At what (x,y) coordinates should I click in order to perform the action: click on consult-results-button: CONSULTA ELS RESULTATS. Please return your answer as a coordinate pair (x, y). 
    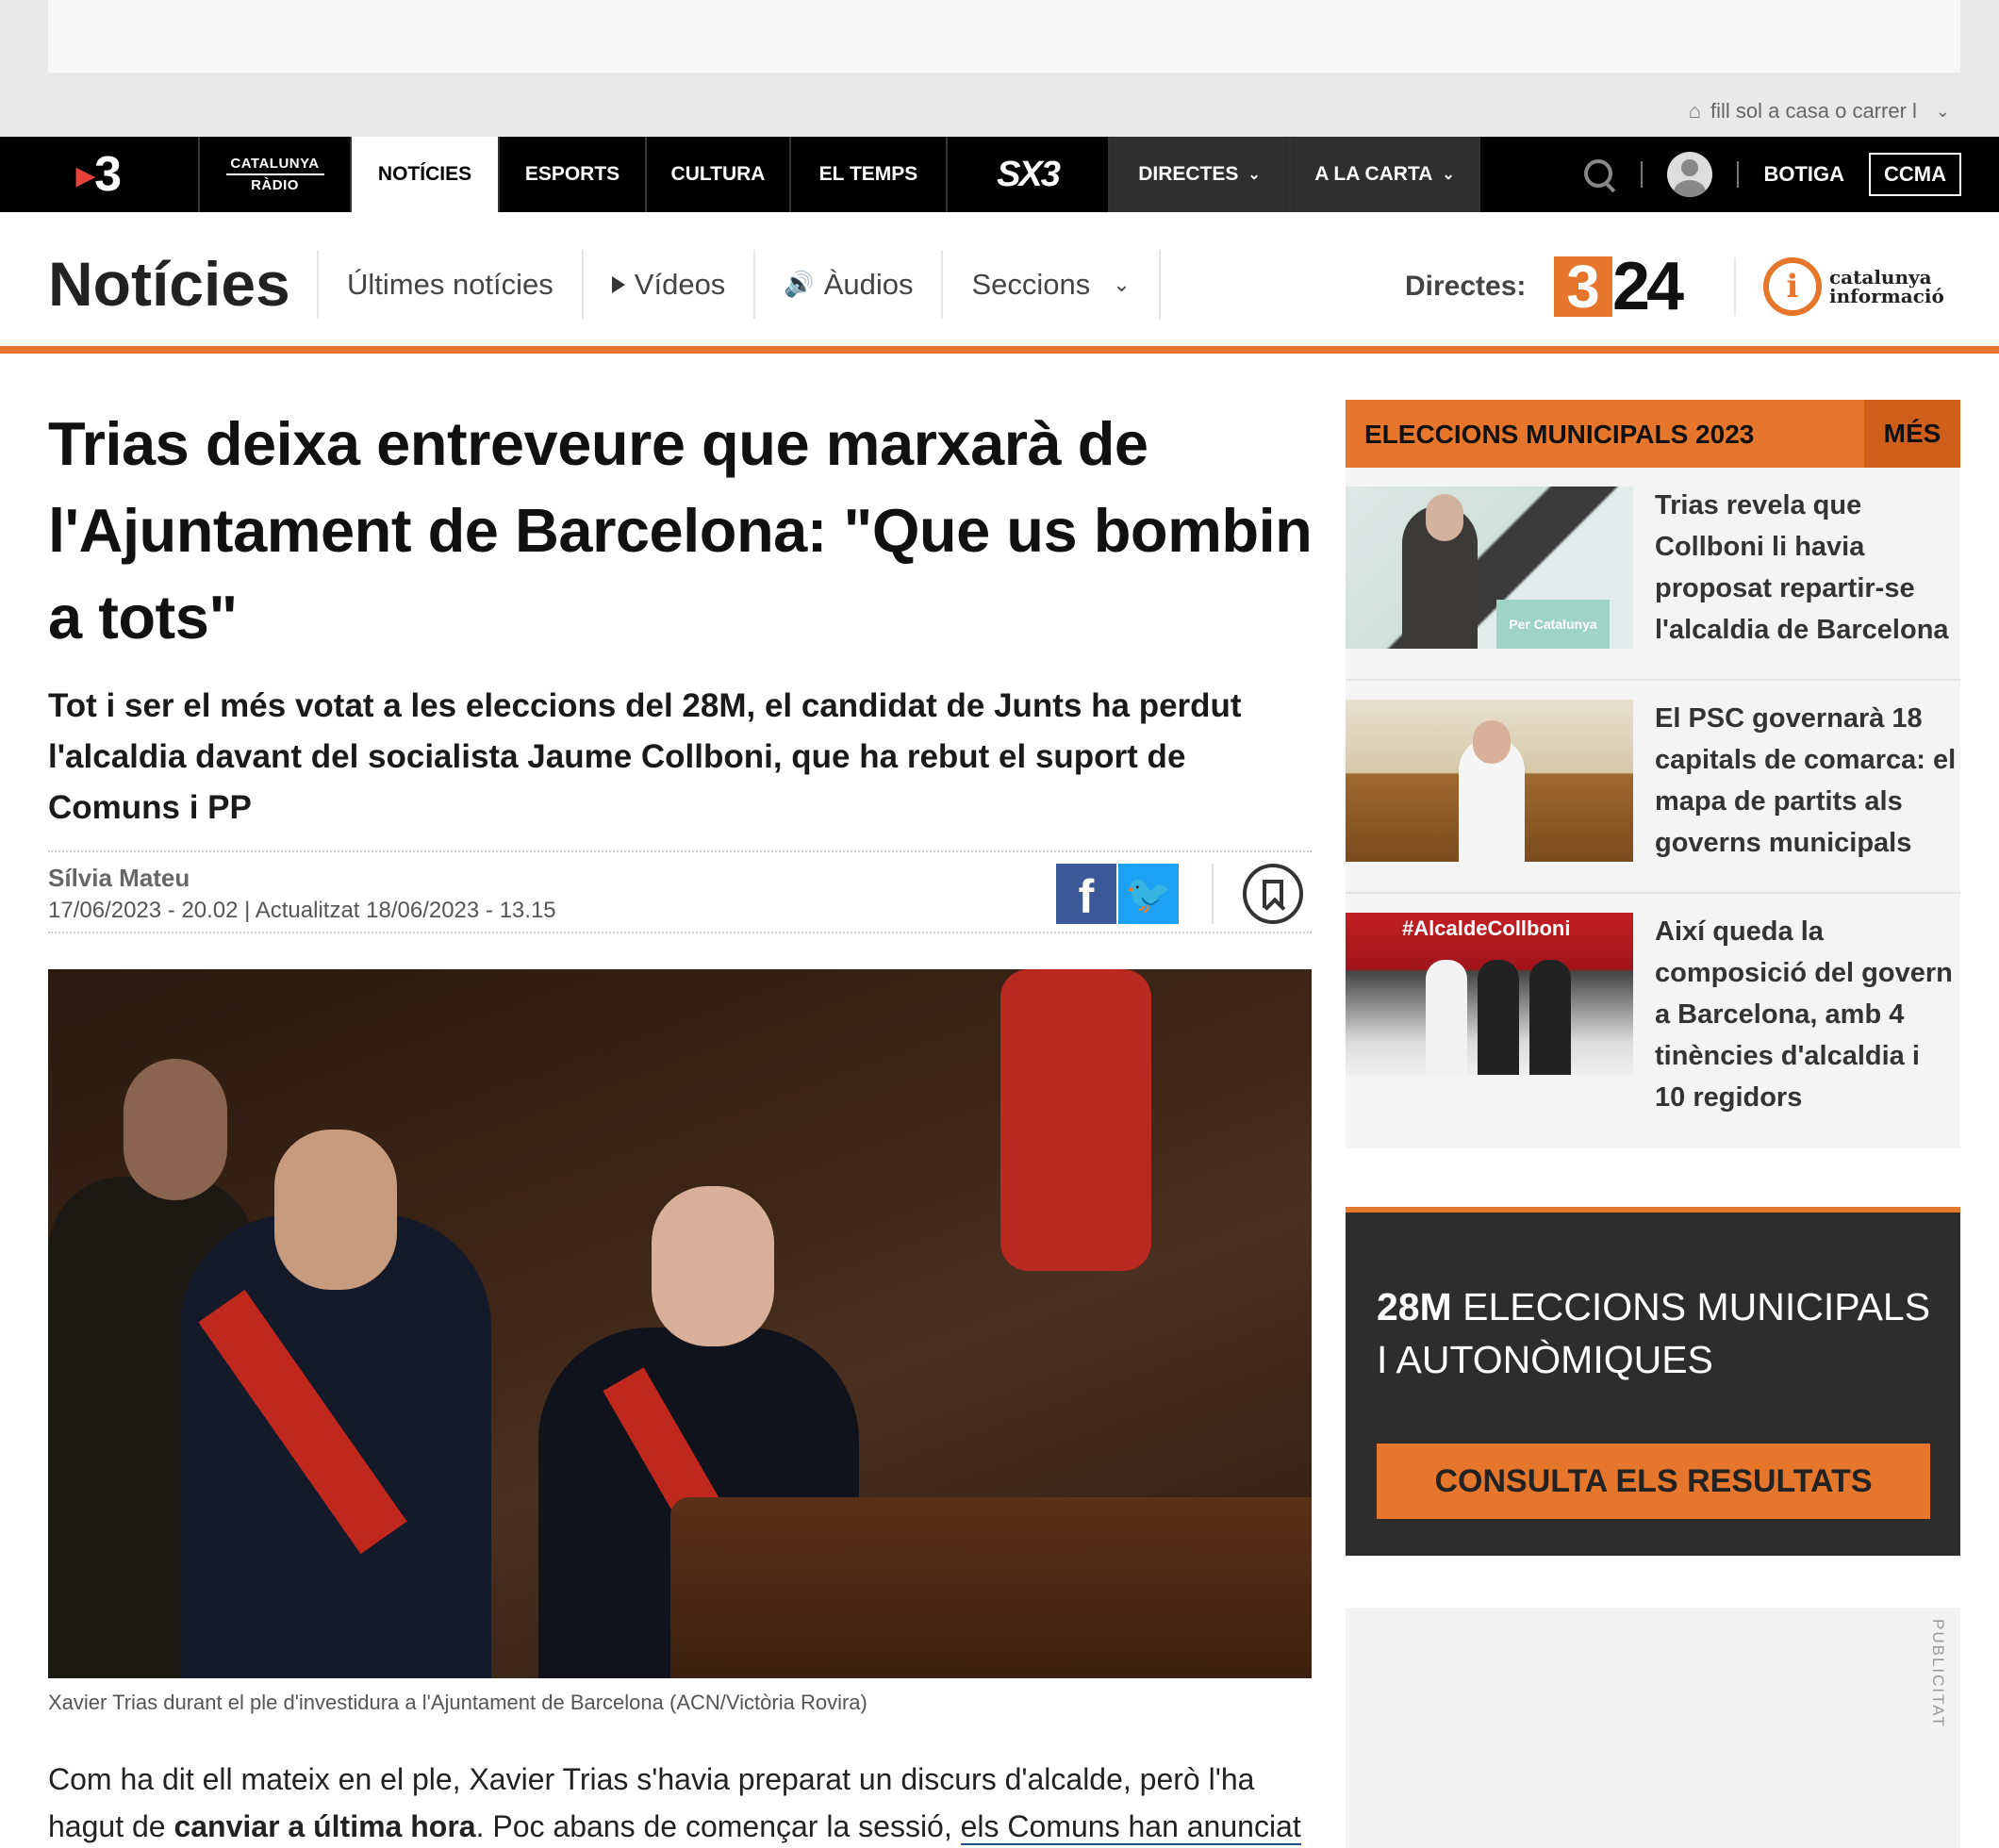
    Looking at the image, I should click on (1653, 1481).